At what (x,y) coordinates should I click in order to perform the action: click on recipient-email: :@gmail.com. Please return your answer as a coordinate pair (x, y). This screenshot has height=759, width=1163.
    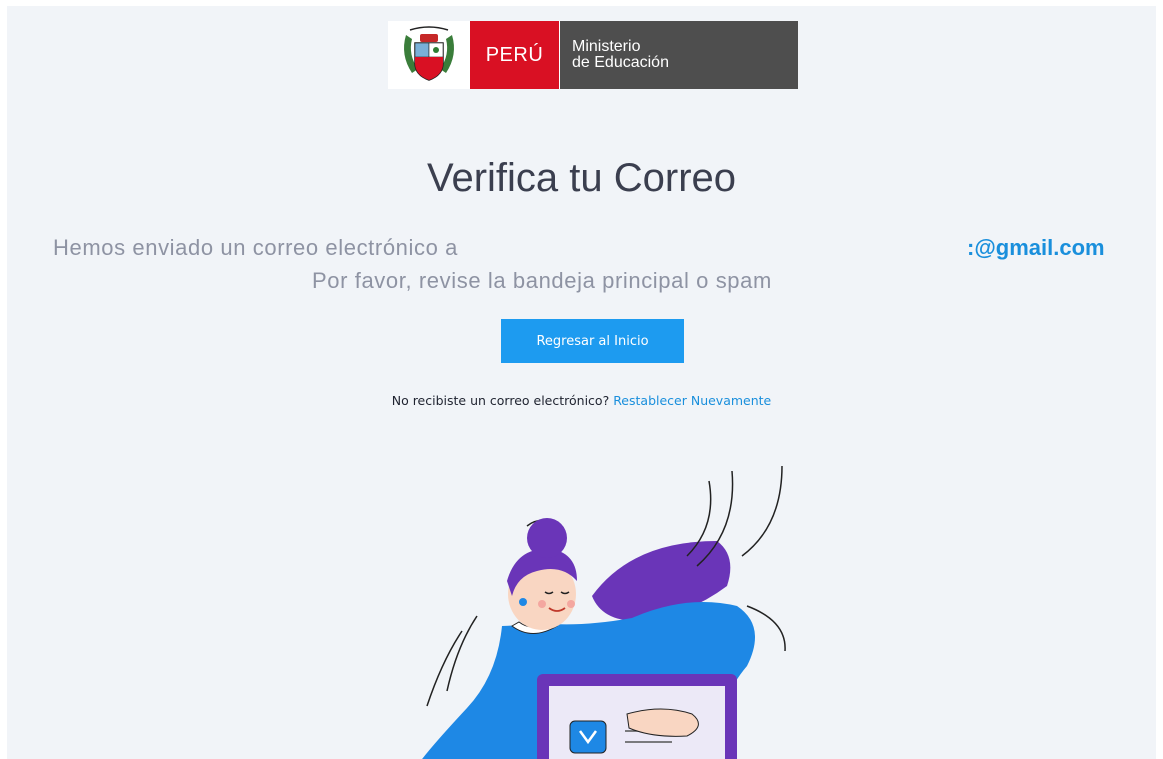
    Looking at the image, I should click on (1036, 247).